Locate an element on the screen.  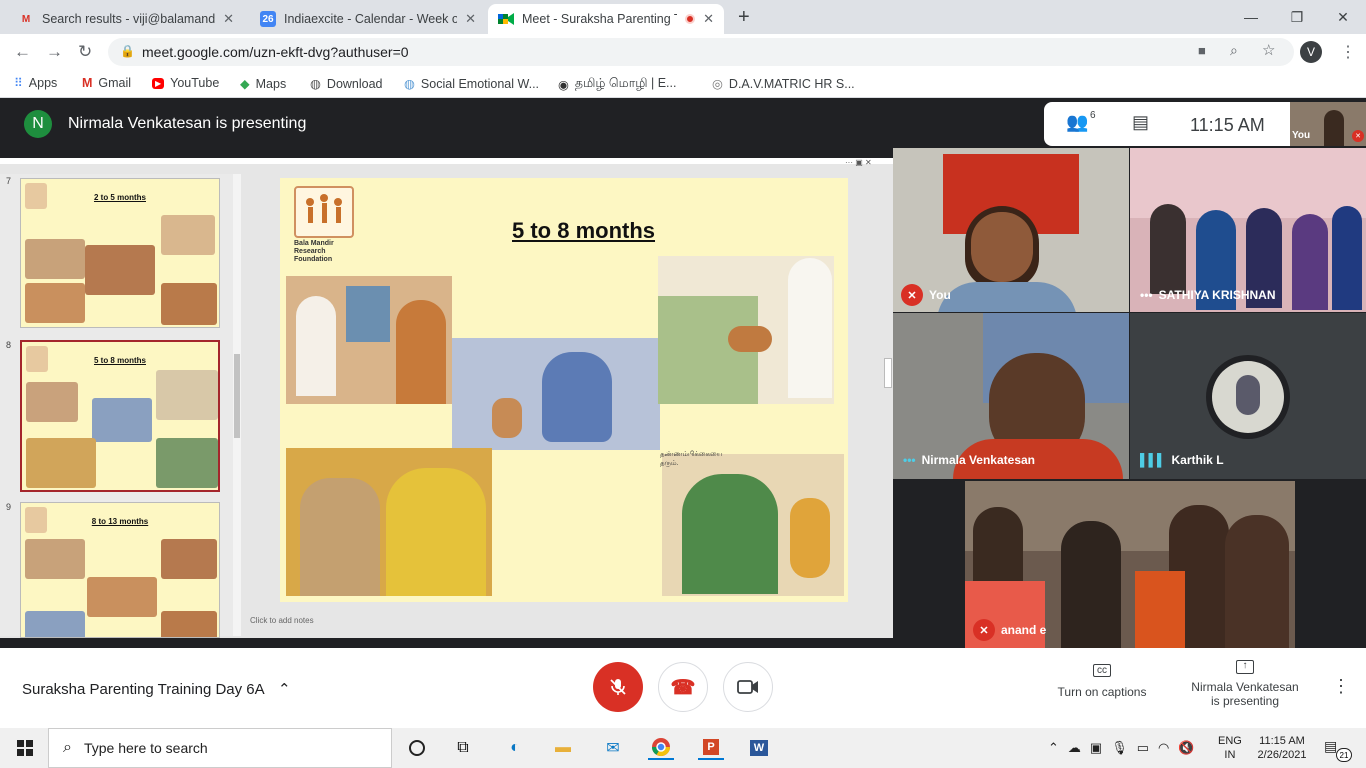
reload-icon: ↻ is located at coordinates (85, 52).